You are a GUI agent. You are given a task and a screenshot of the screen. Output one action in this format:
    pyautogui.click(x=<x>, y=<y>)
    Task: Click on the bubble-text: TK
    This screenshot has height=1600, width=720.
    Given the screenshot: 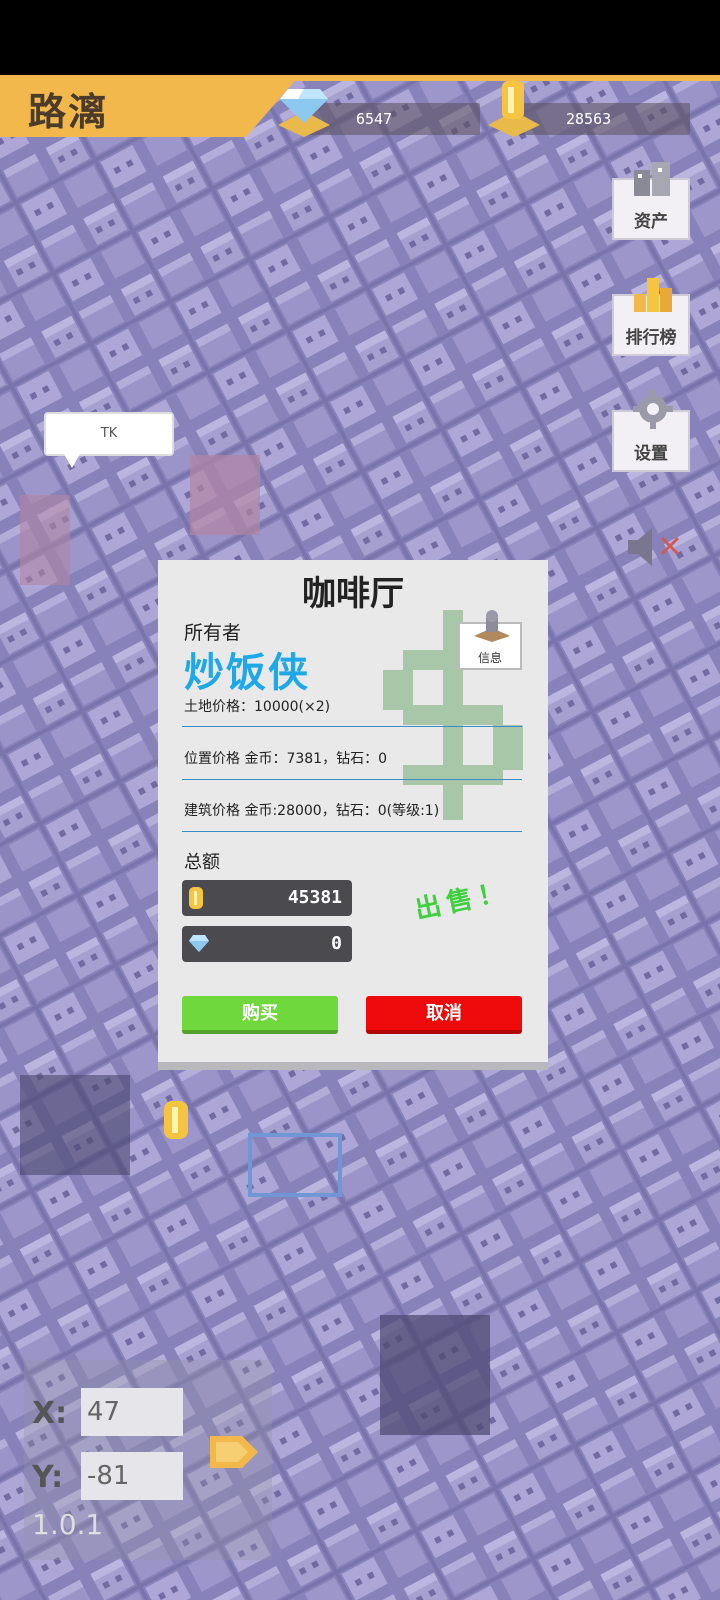 What is the action you would take?
    pyautogui.click(x=109, y=433)
    